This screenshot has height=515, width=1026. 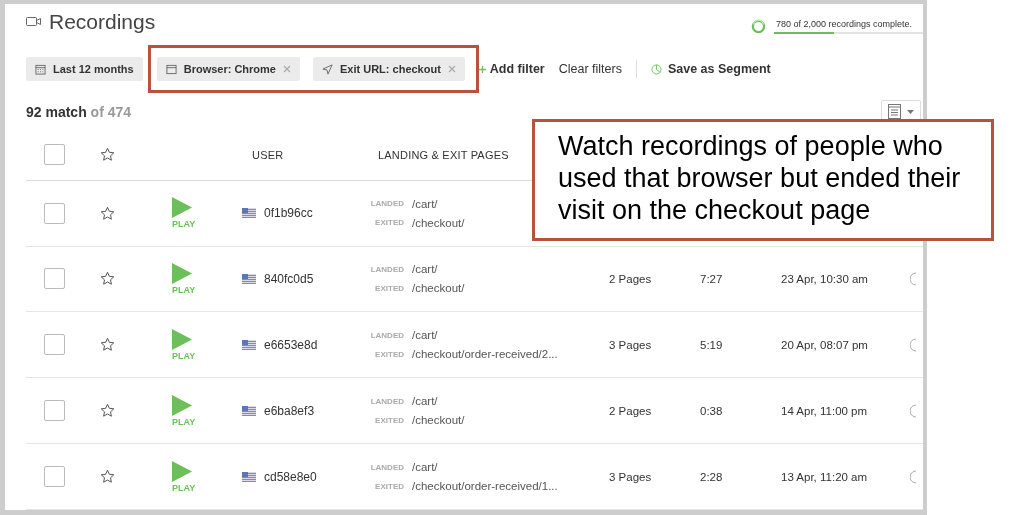 What do you see at coordinates (758, 27) in the screenshot?
I see `progress-ring-icon` at bounding box center [758, 27].